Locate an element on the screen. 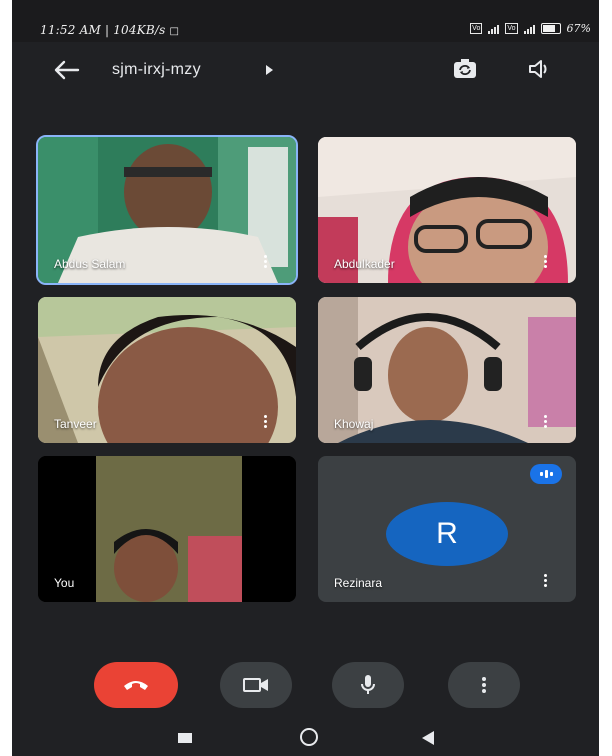 The width and height of the screenshot is (612, 756). meeting-code: sjm-irxj-mzy is located at coordinates (156, 70).